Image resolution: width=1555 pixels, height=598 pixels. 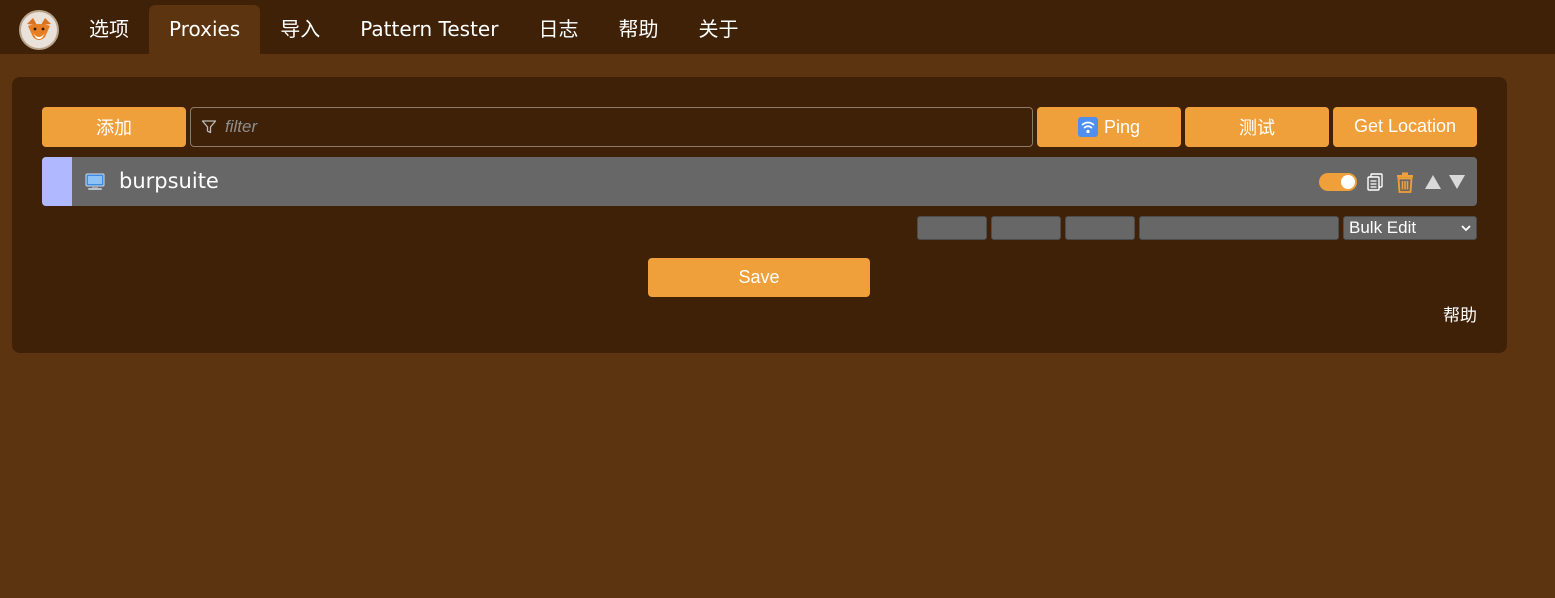 I want to click on save-button-label: Save, so click(x=759, y=277).